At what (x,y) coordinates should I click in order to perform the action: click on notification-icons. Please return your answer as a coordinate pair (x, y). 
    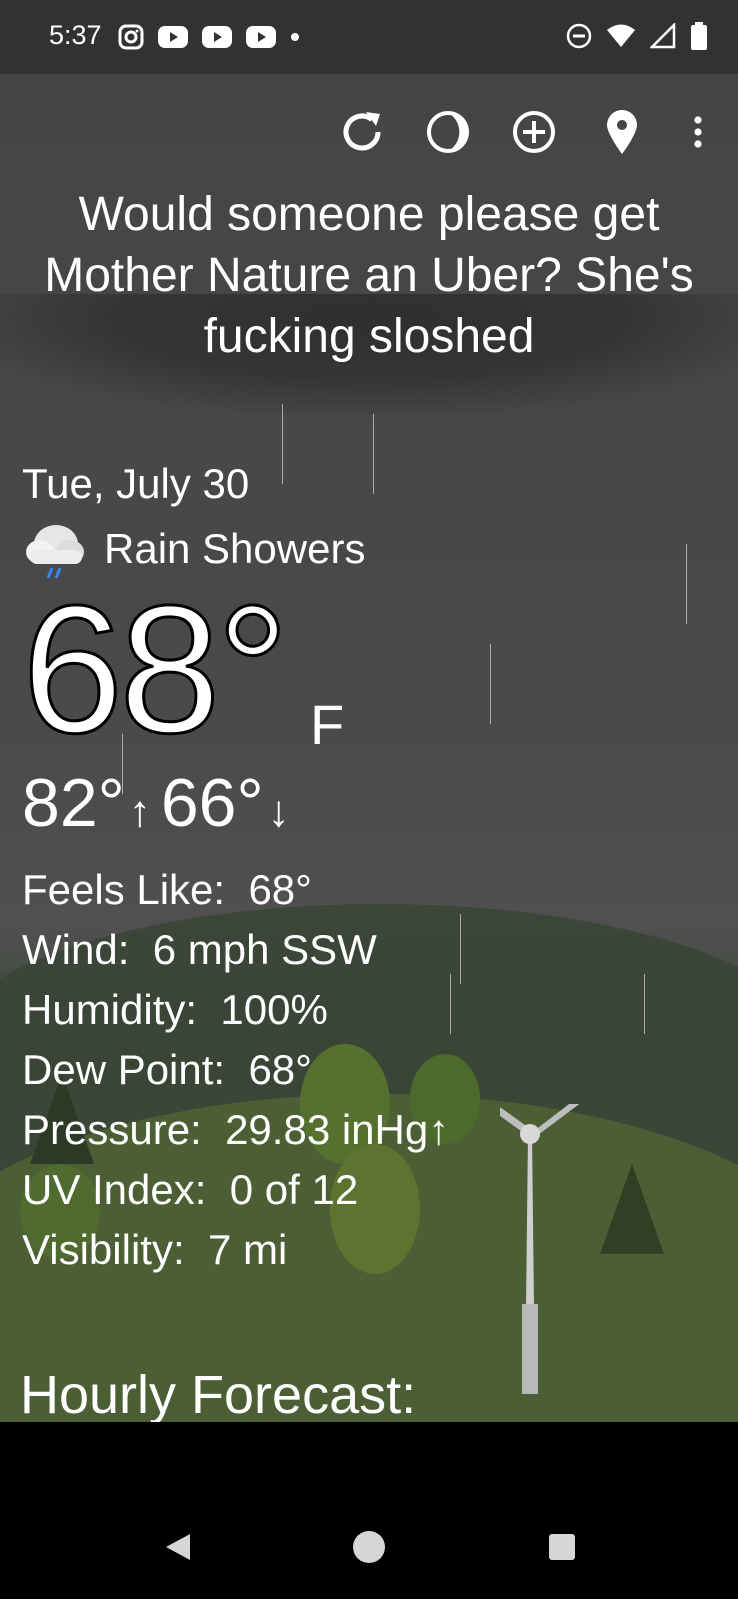
    Looking at the image, I should click on (209, 37).